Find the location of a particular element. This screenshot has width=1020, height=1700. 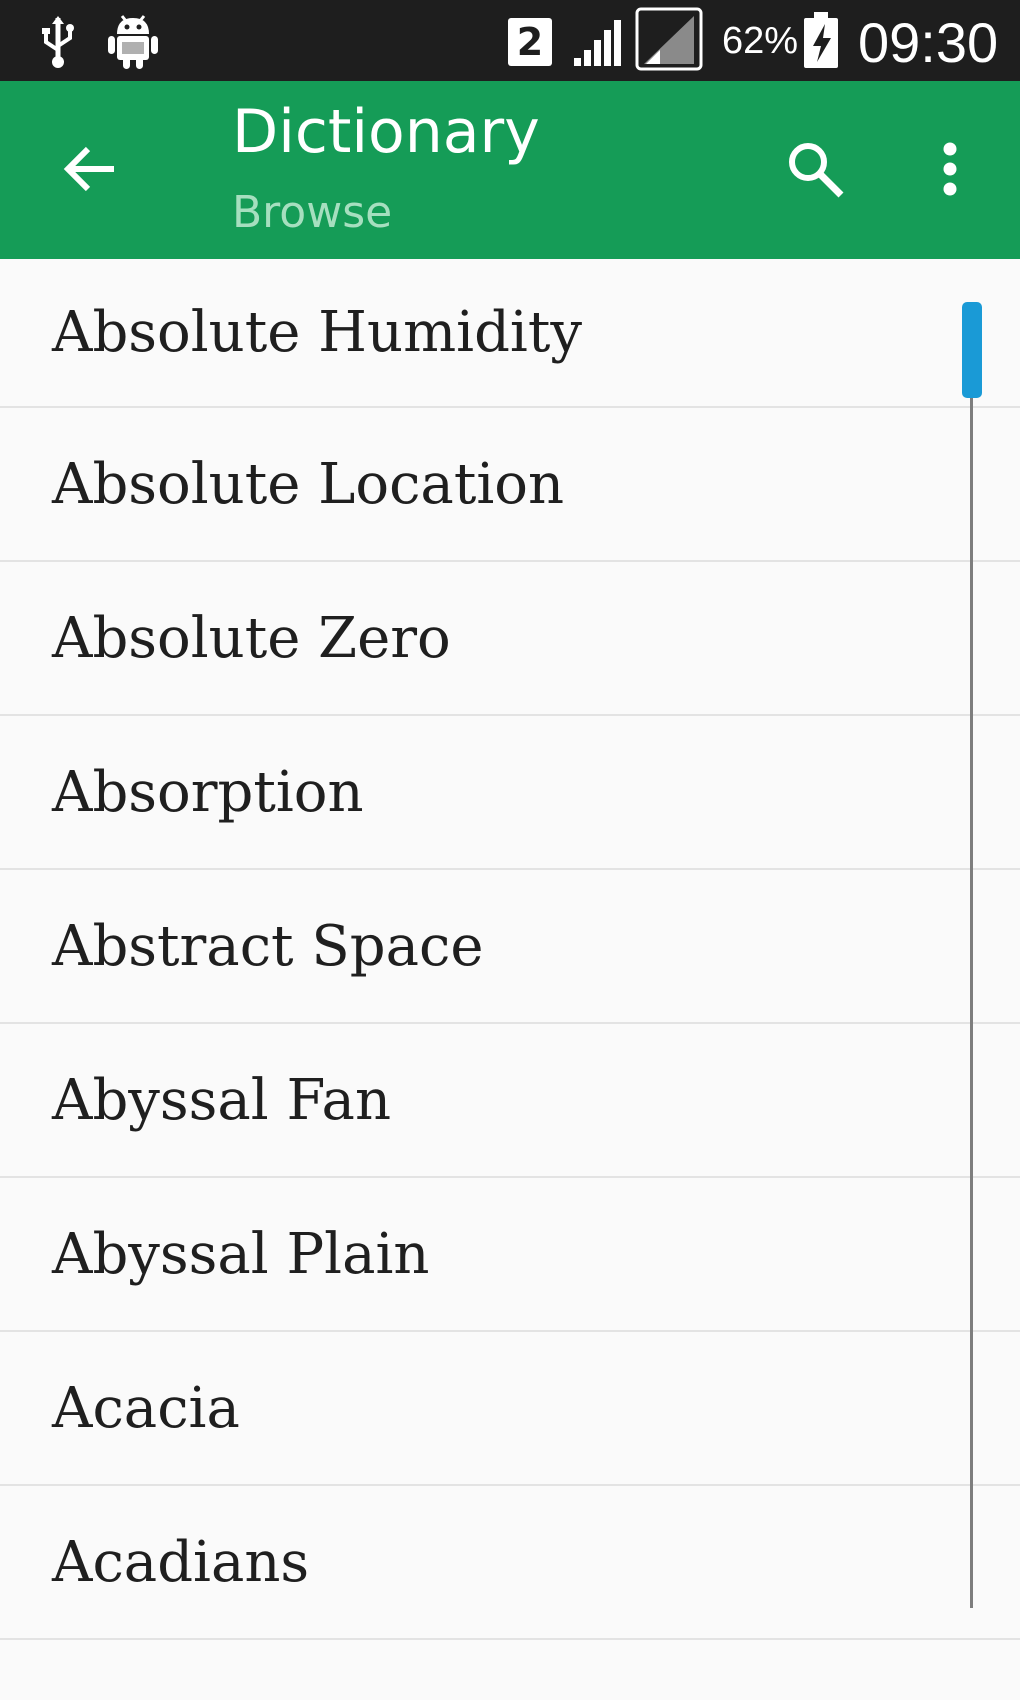

list-item: Absolute Location is located at coordinates (510, 485).